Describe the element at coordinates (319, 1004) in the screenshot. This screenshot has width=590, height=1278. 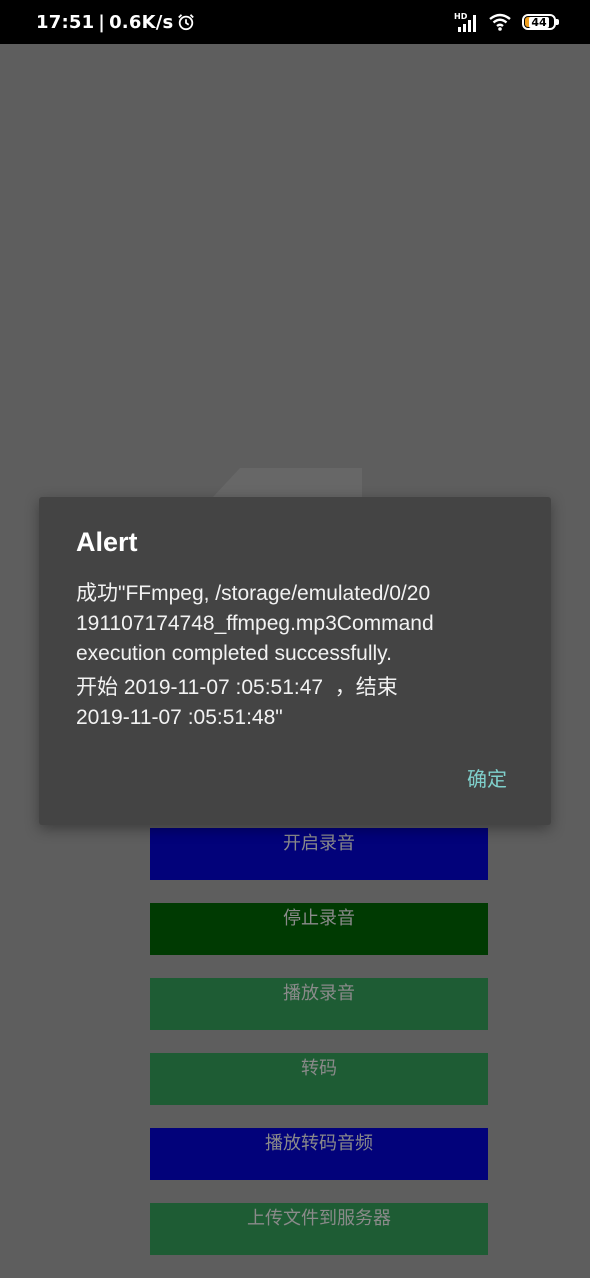
I see `play-recording-button: 播放录音` at that location.